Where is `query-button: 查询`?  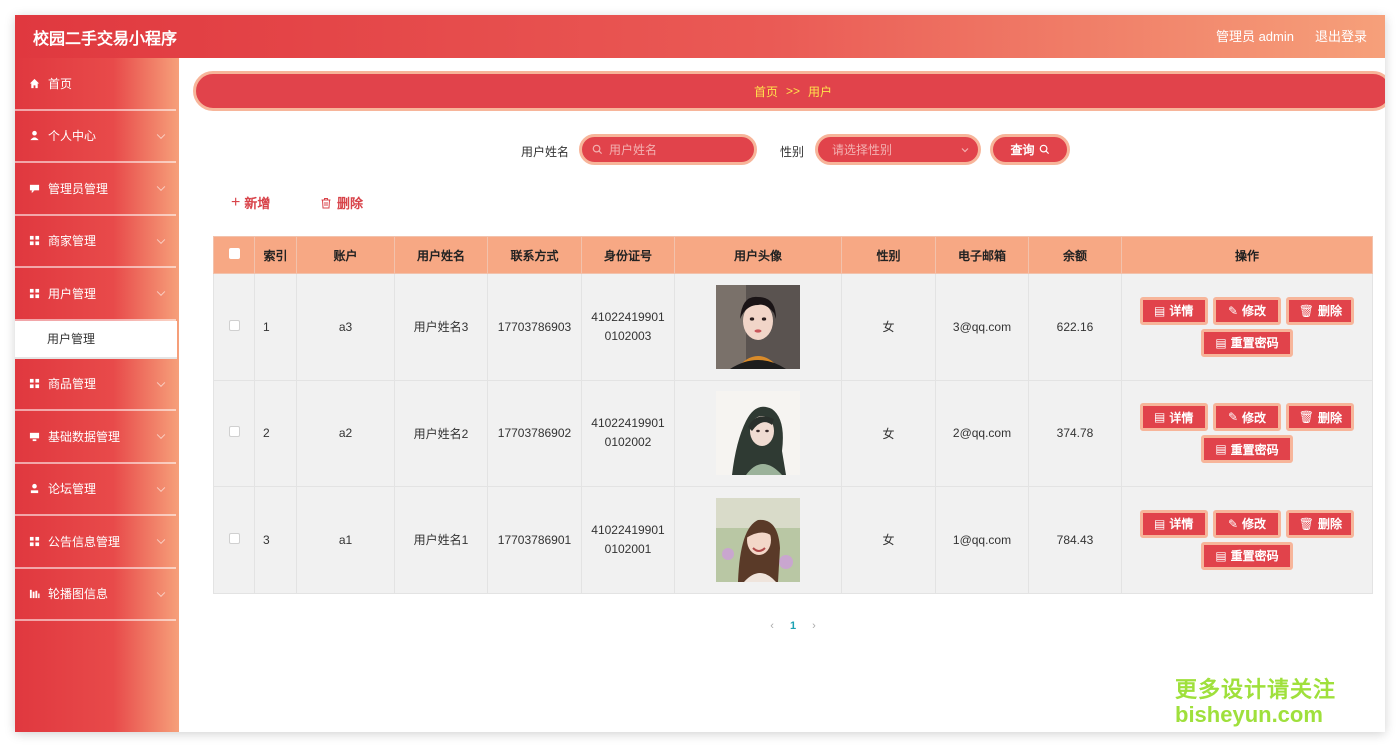 query-button: 查询 is located at coordinates (1030, 149).